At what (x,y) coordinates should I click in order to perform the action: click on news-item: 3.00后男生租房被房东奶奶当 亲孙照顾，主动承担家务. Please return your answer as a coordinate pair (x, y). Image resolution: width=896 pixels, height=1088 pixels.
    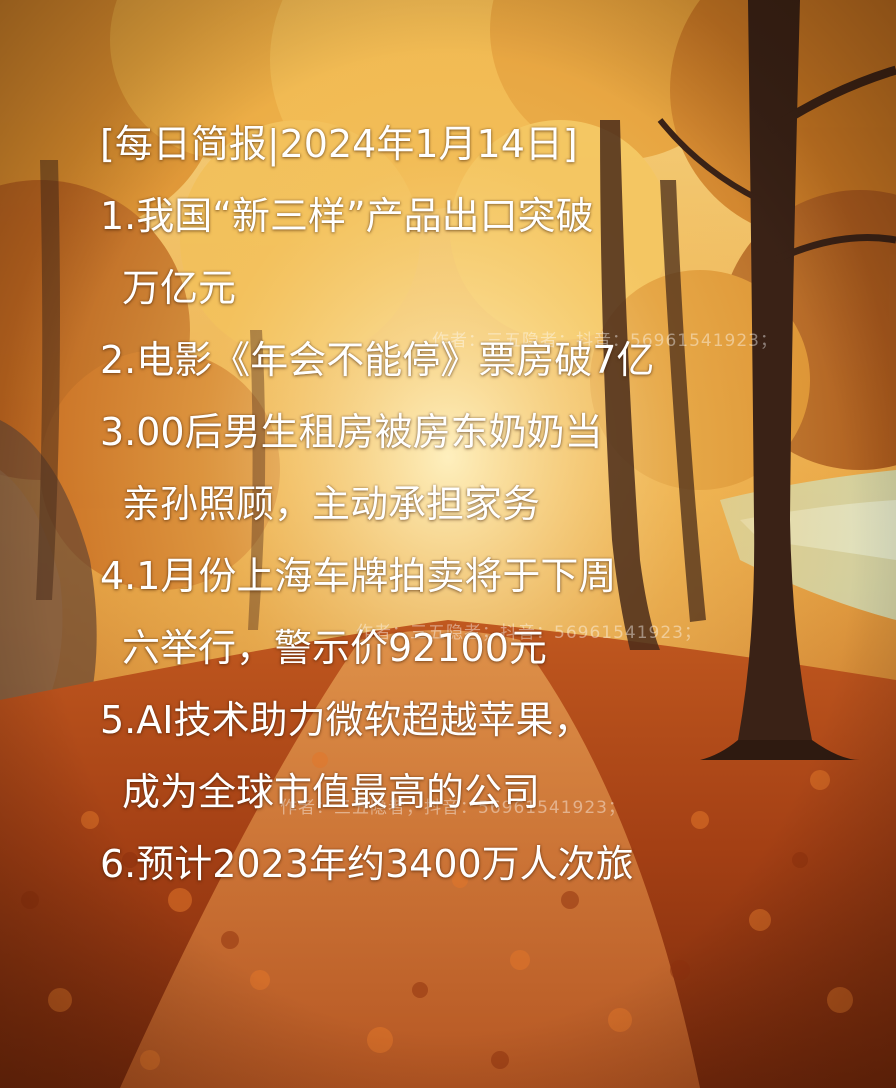
    Looking at the image, I should click on (480, 468).